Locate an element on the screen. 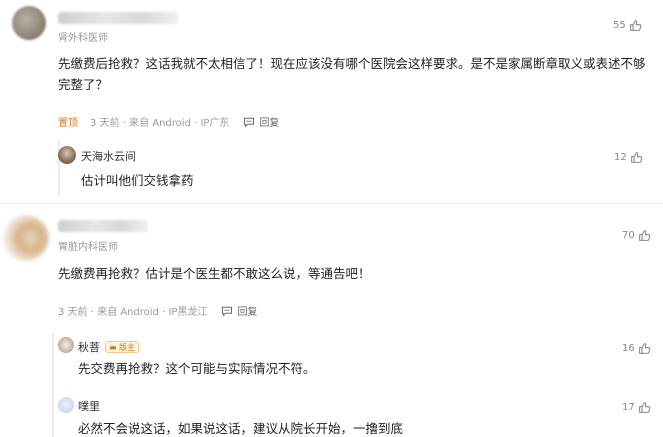 The image size is (663, 437). reply-text: 估计叫他们交钱拿药 is located at coordinates (137, 180).